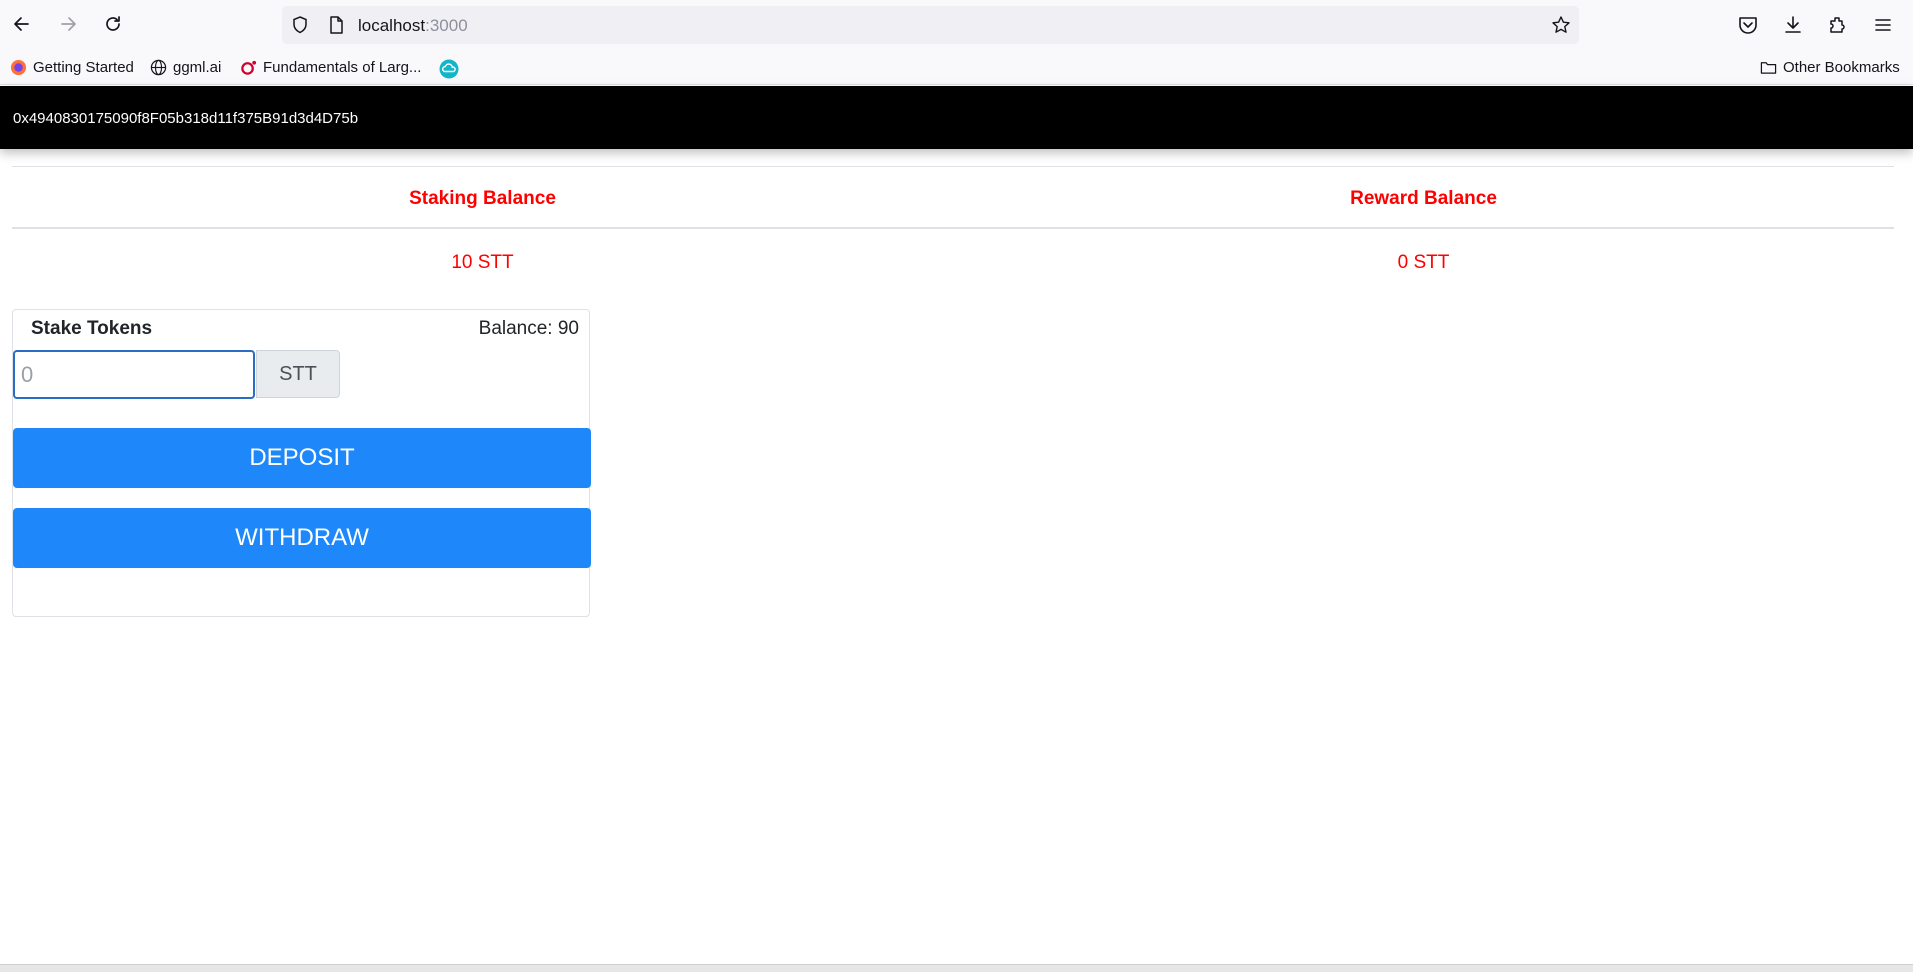 This screenshot has width=1913, height=972. What do you see at coordinates (1423, 198) in the screenshot?
I see `reward-balance-header: Reward Balance` at bounding box center [1423, 198].